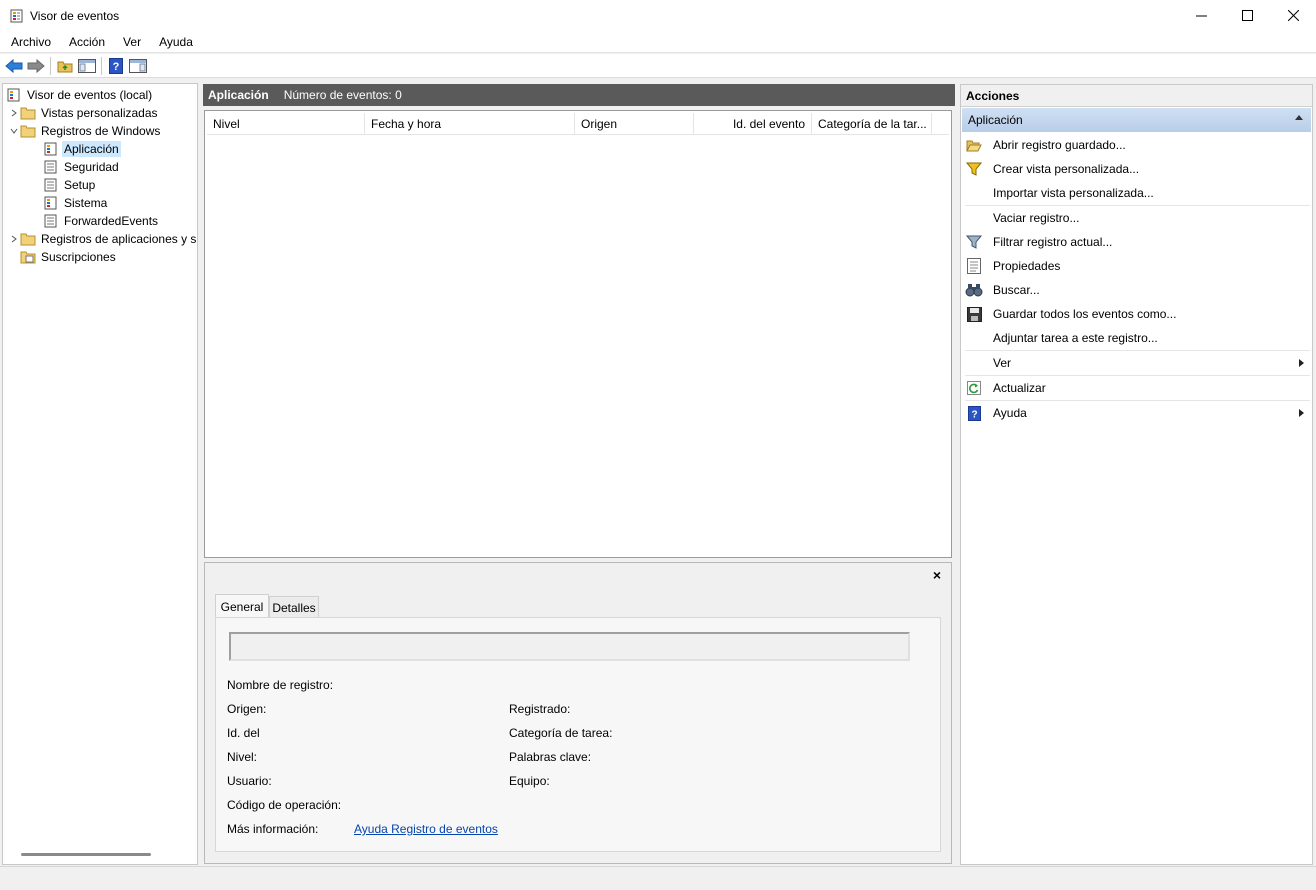 The height and width of the screenshot is (890, 1316). I want to click on action-ver: Ver, so click(1137, 363).